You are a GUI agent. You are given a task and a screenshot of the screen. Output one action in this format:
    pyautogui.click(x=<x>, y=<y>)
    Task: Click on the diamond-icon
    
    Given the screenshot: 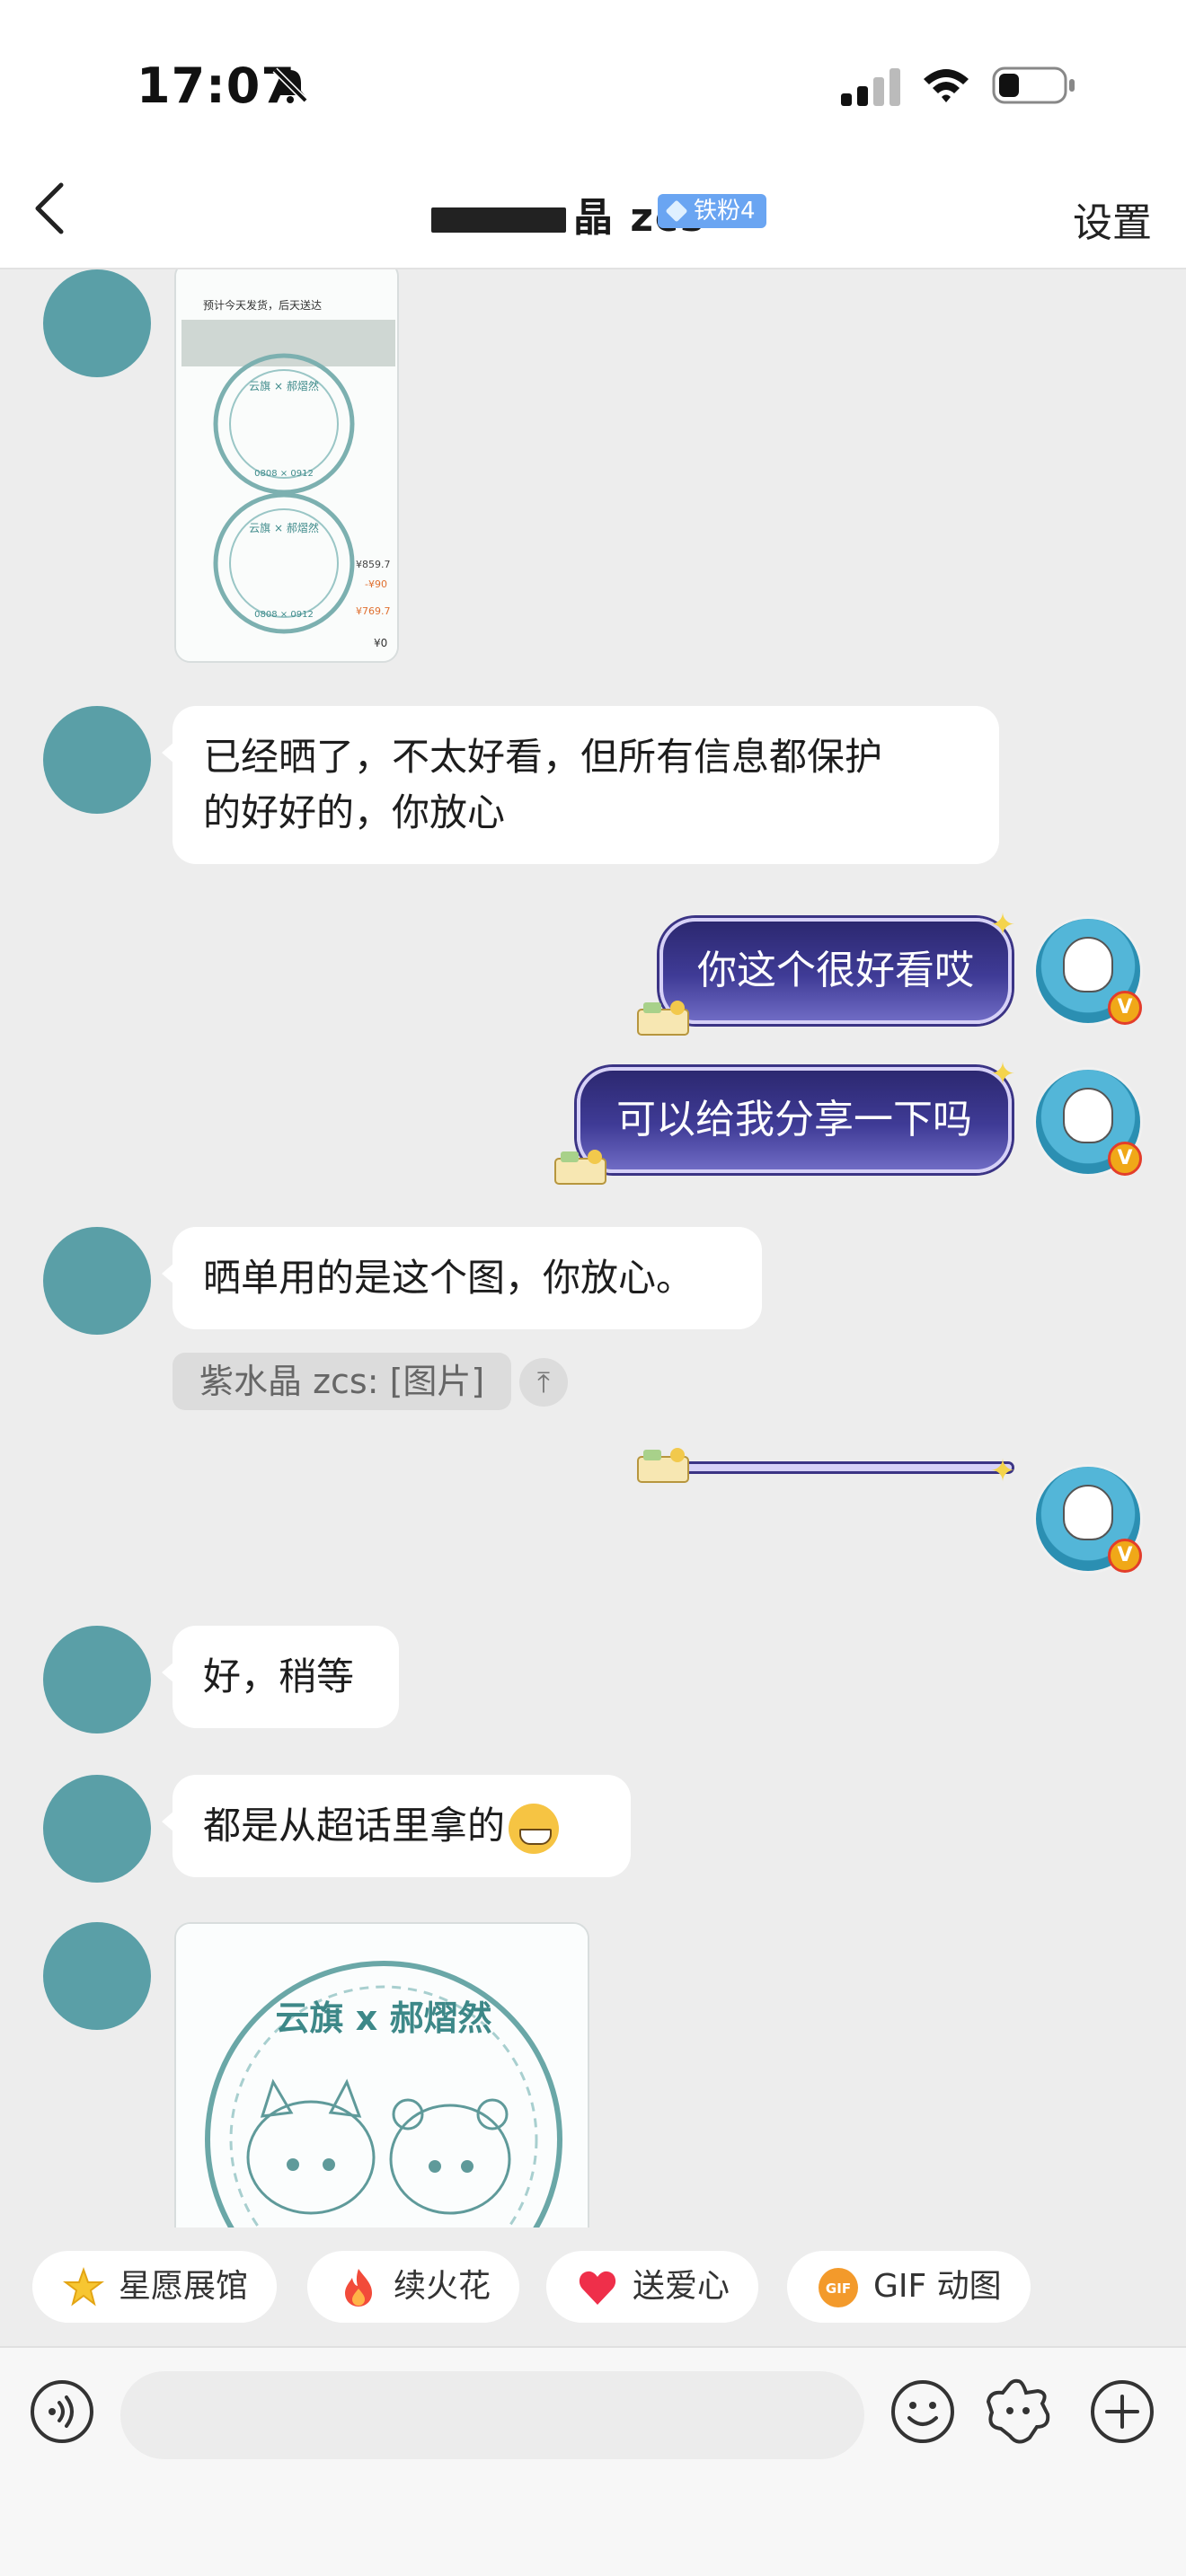 What is the action you would take?
    pyautogui.click(x=676, y=211)
    